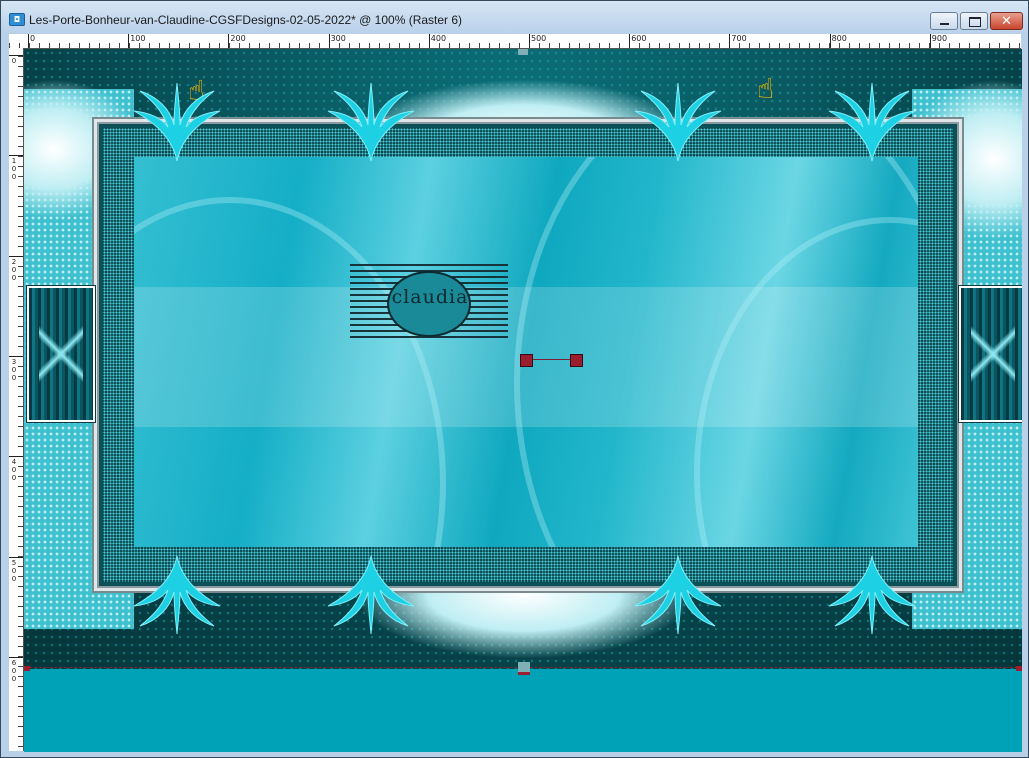 Image resolution: width=1029 pixels, height=758 pixels. I want to click on close-icon: ✕, so click(1006, 21).